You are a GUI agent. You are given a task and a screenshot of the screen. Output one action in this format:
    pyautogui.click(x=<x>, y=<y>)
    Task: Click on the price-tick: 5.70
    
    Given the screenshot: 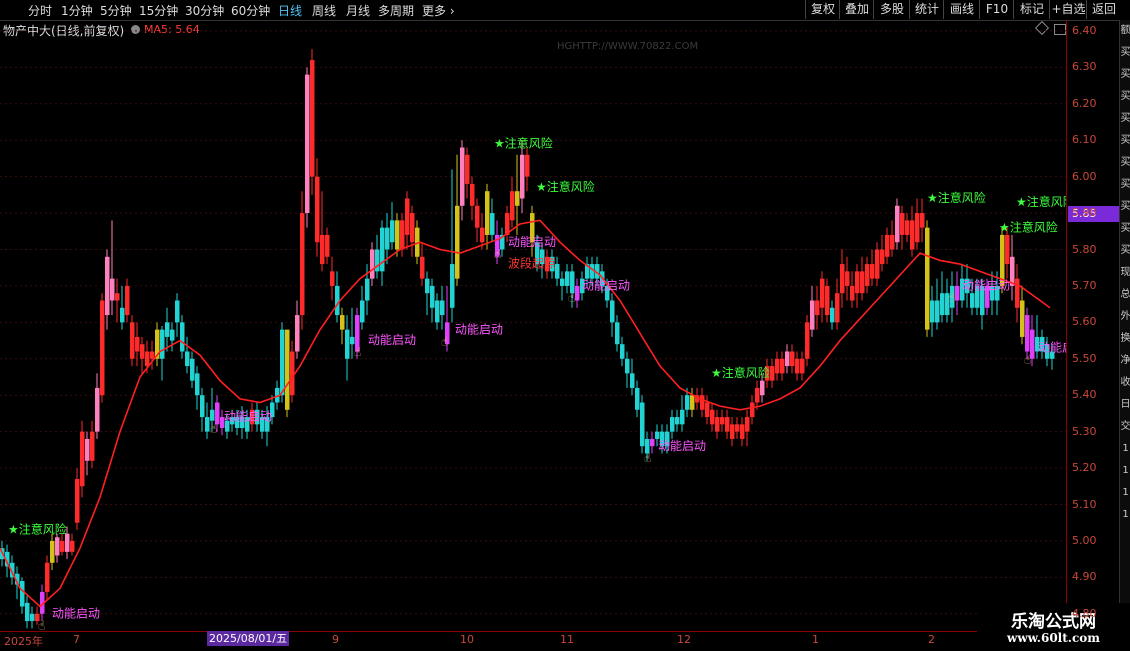 What is the action you would take?
    pyautogui.click(x=1084, y=285)
    